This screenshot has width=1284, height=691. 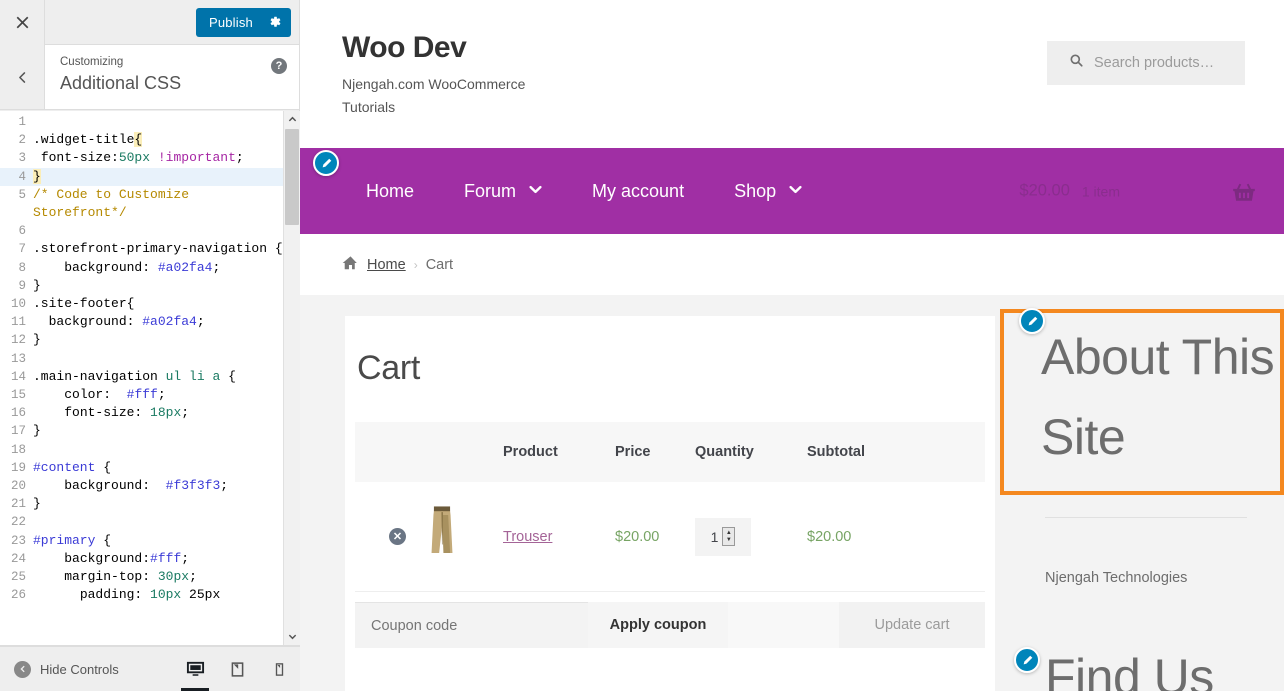 What do you see at coordinates (751, 452) in the screenshot?
I see `col-quantity: Quantity` at bounding box center [751, 452].